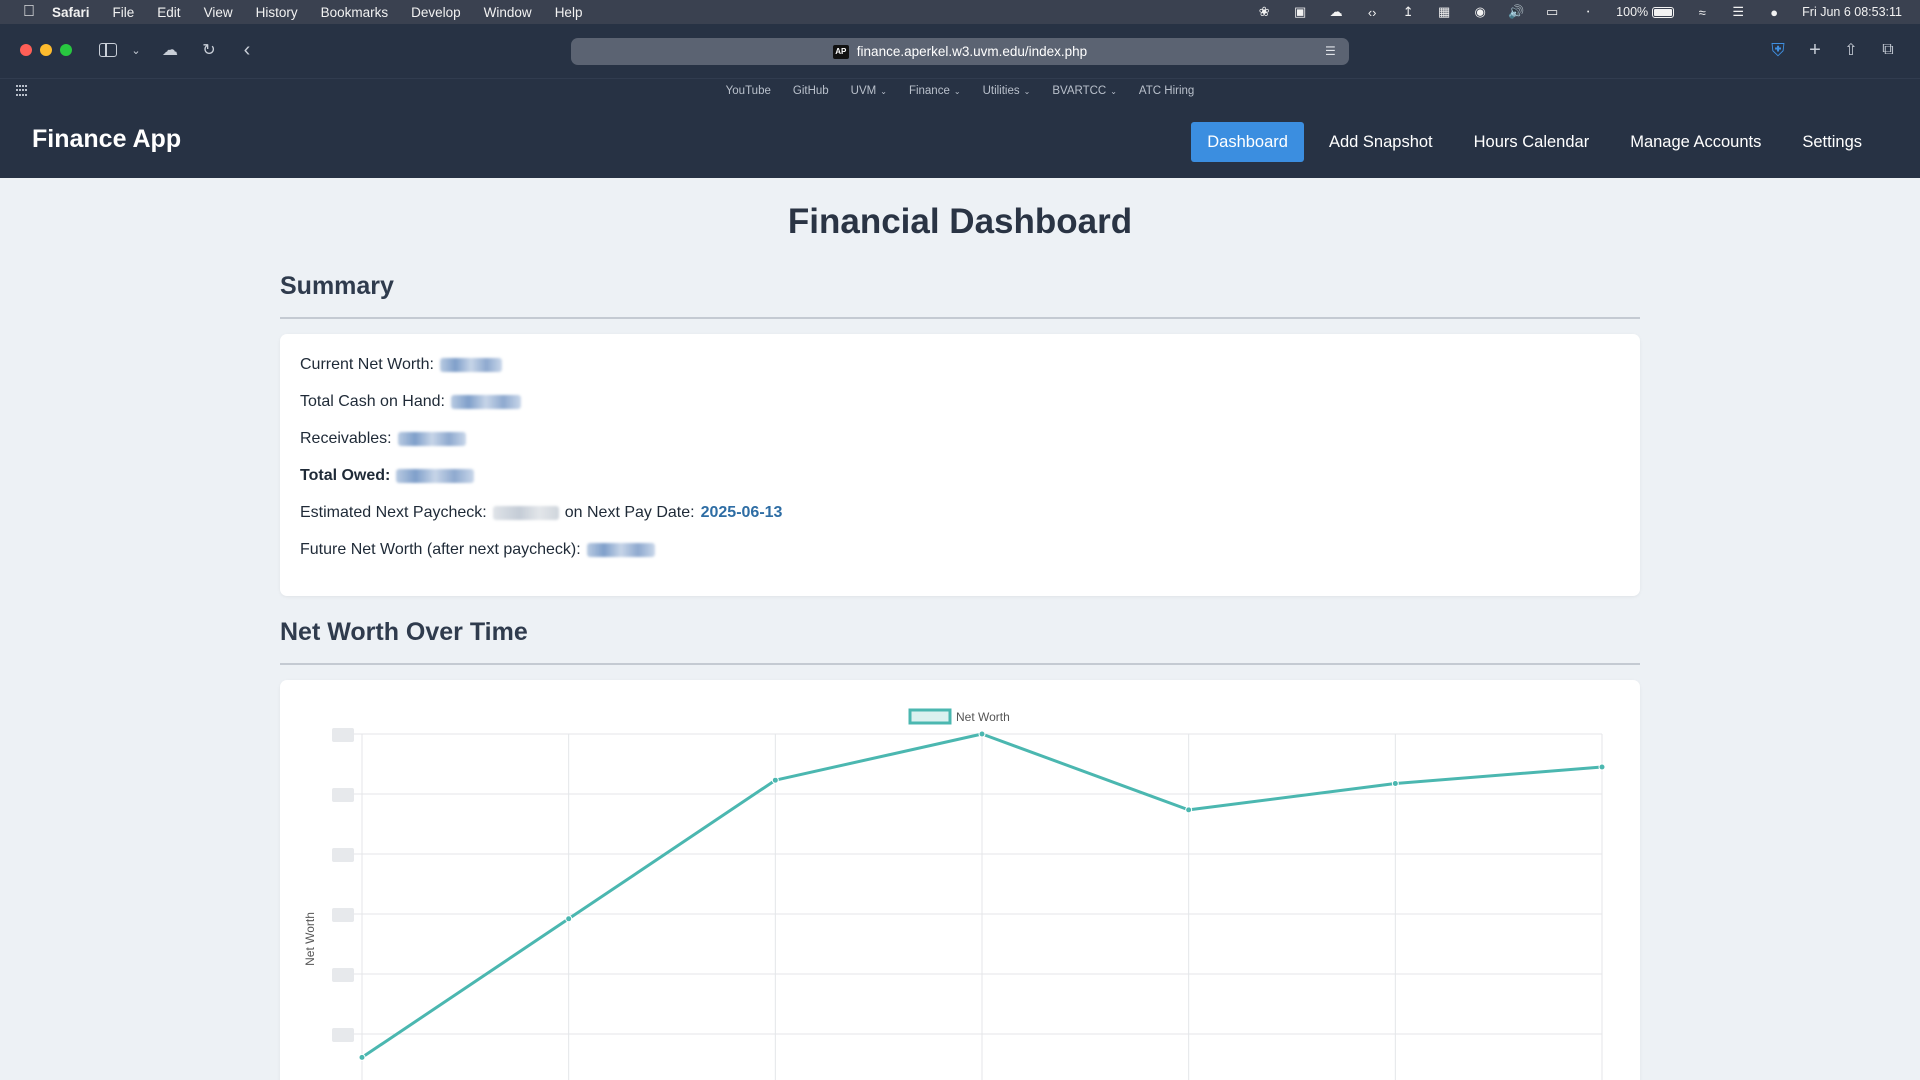  Describe the element at coordinates (972, 51) in the screenshot. I see `url-text: finance.aperkel.w3.uvm.edu/index.php` at that location.